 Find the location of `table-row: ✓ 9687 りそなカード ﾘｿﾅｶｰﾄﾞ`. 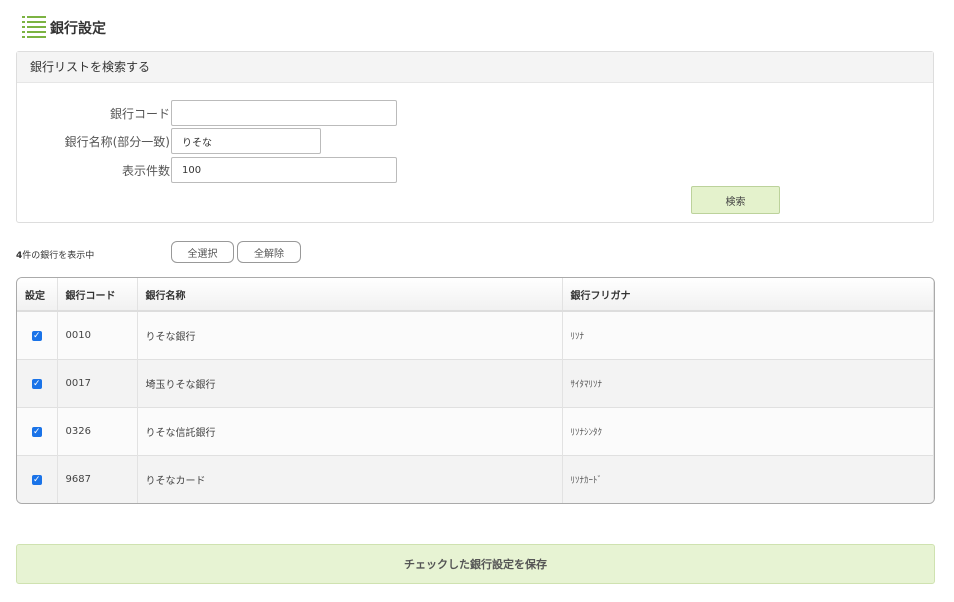

table-row: ✓ 9687 りそなカード ﾘｿﾅｶｰﾄﾞ is located at coordinates (475, 478).